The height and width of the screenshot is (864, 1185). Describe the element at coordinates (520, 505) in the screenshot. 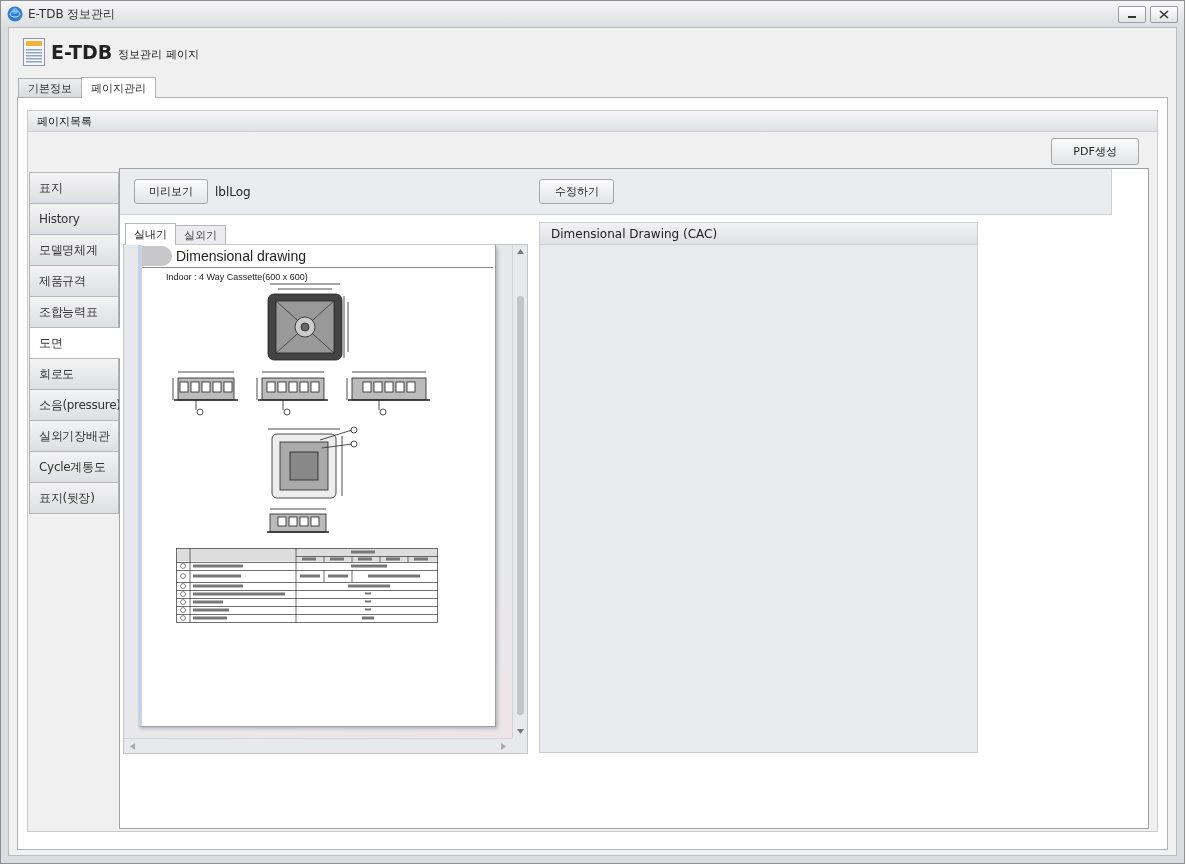

I see `scrollbar-thumb` at that location.